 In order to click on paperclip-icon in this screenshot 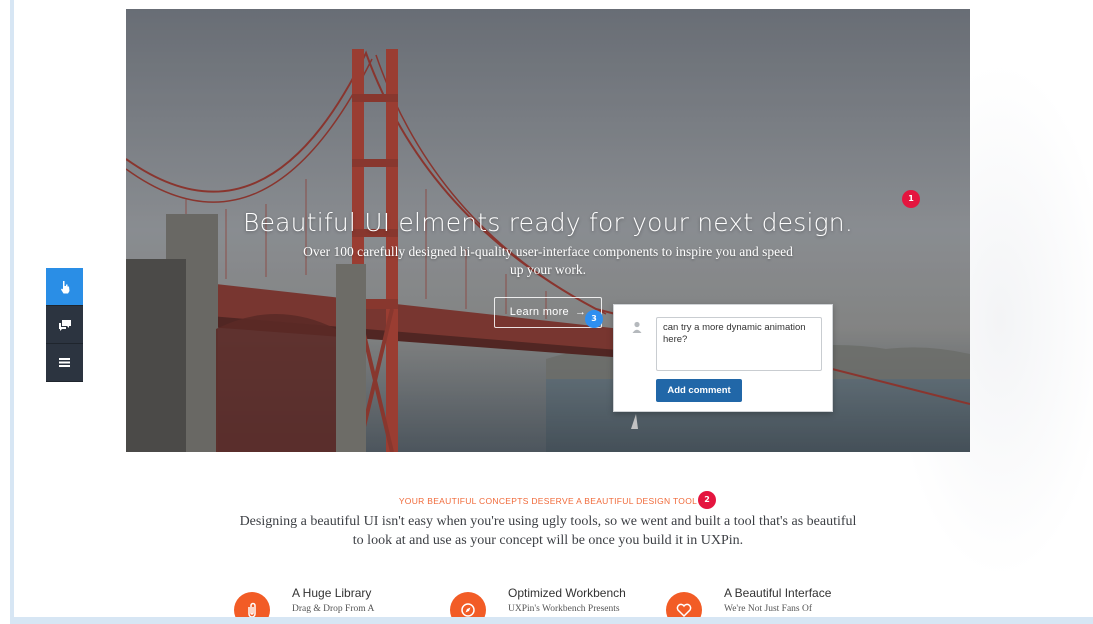, I will do `click(252, 610)`.